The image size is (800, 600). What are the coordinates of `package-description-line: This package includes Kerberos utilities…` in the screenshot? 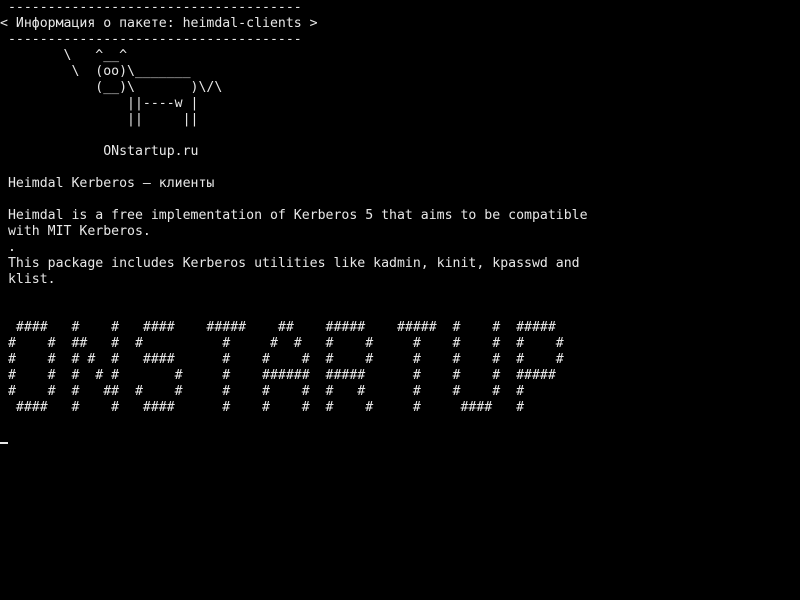 It's located at (290, 263).